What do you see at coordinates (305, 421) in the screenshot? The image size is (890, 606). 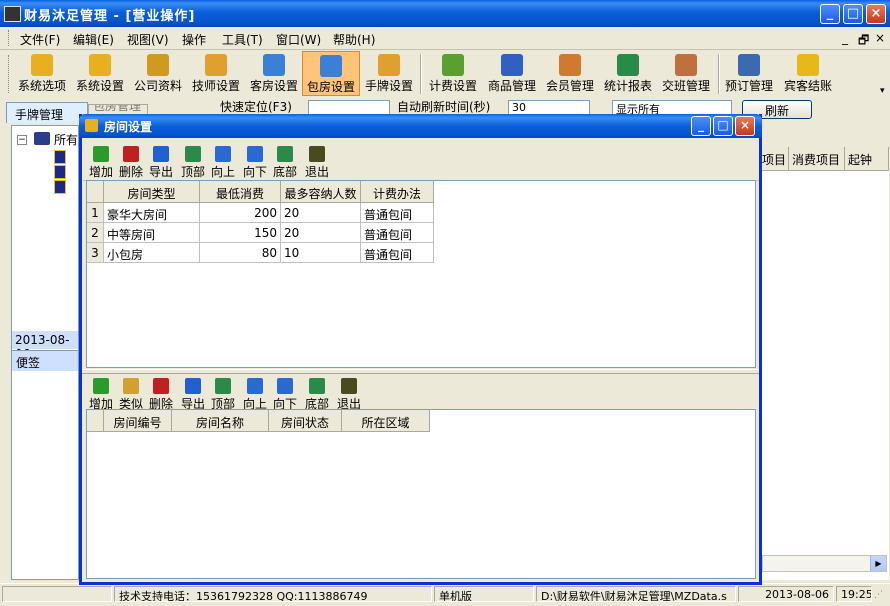 I see `header-room-status: 房间状态` at bounding box center [305, 421].